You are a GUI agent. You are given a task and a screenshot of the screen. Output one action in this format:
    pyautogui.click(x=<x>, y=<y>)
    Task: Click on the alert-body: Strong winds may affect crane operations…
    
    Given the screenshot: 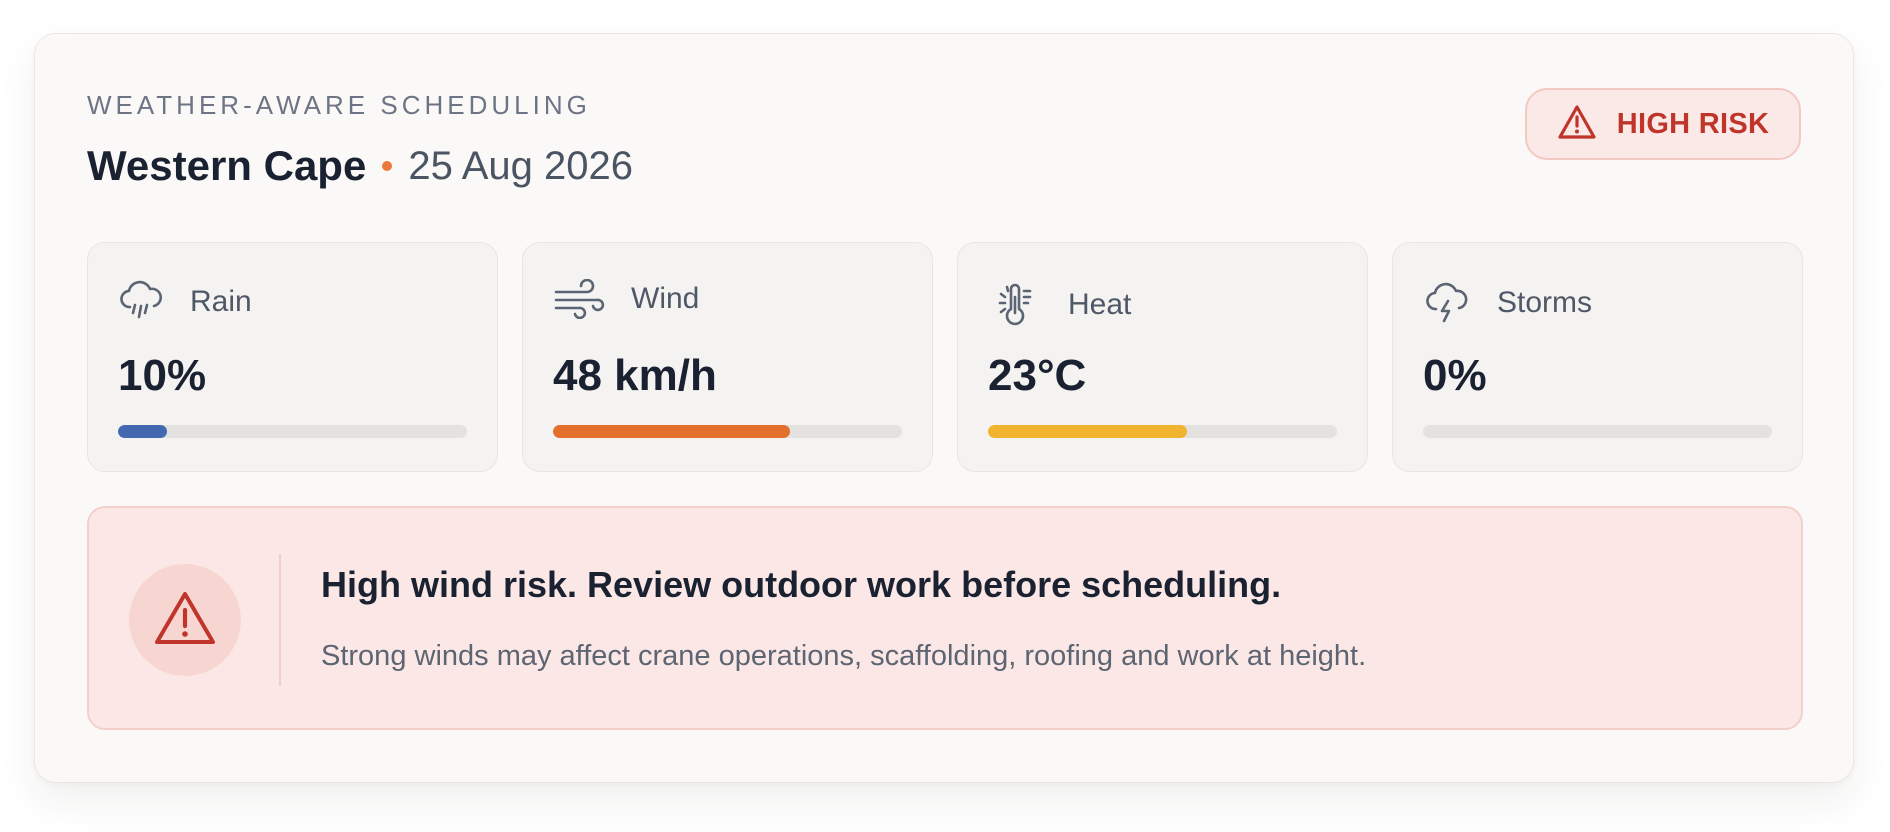 What is the action you would take?
    pyautogui.click(x=844, y=656)
    